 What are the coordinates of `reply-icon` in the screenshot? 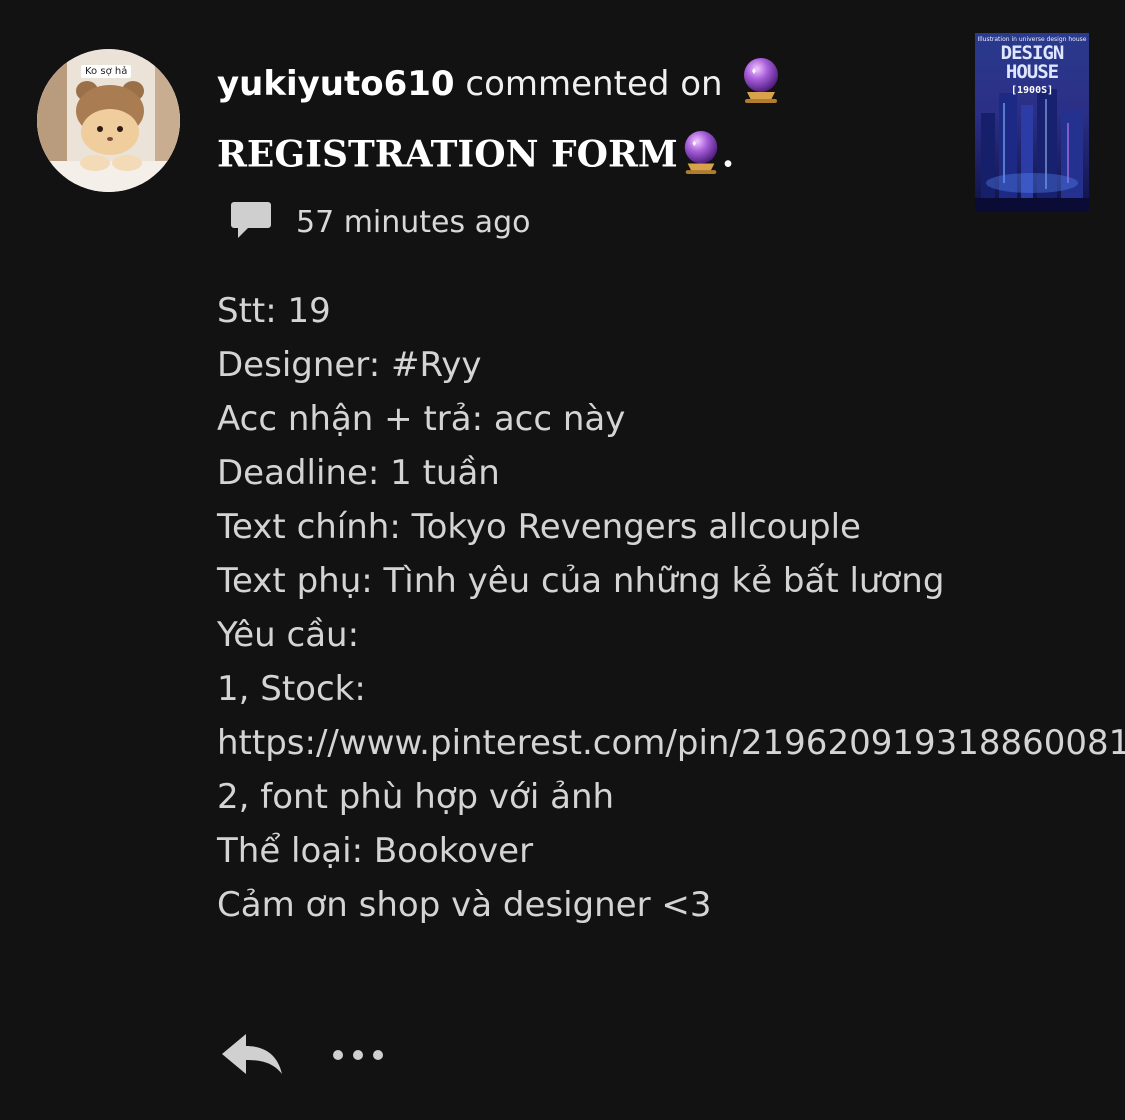 It's located at (252, 1060).